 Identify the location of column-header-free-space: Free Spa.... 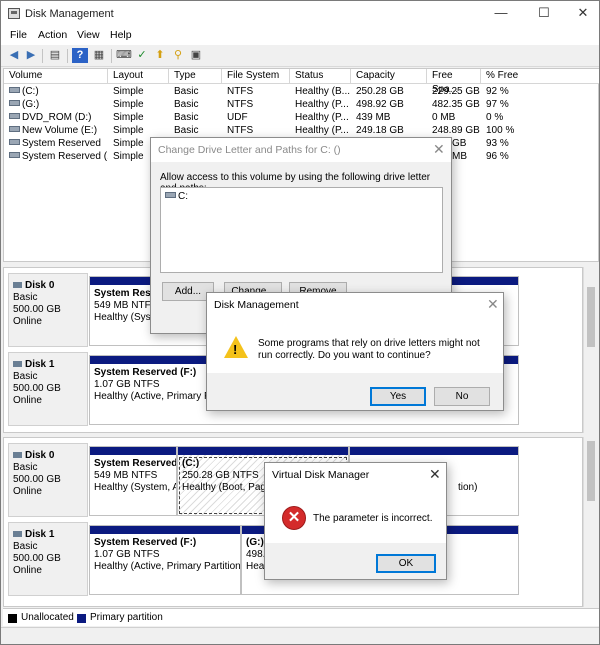
(454, 82).